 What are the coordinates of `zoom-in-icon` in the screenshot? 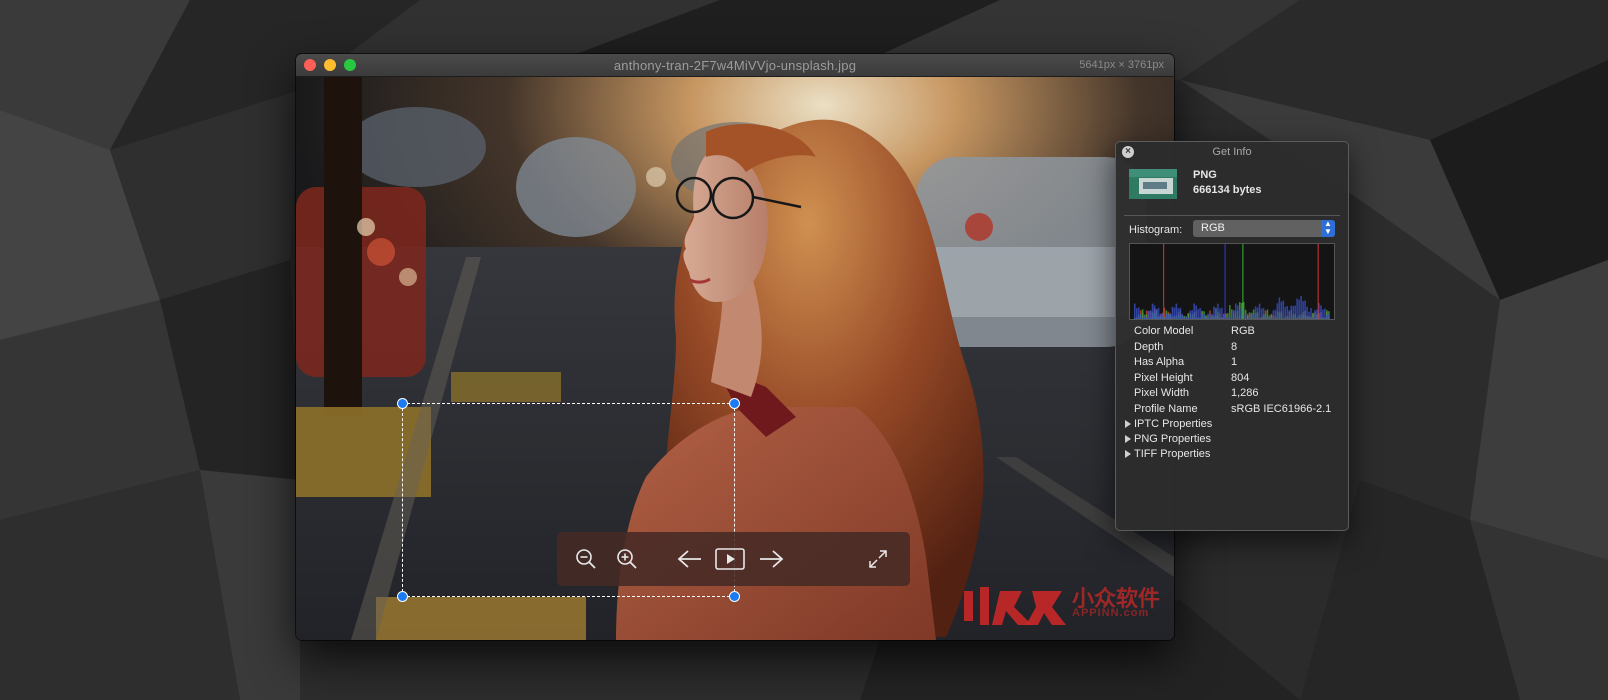 It's located at (627, 559).